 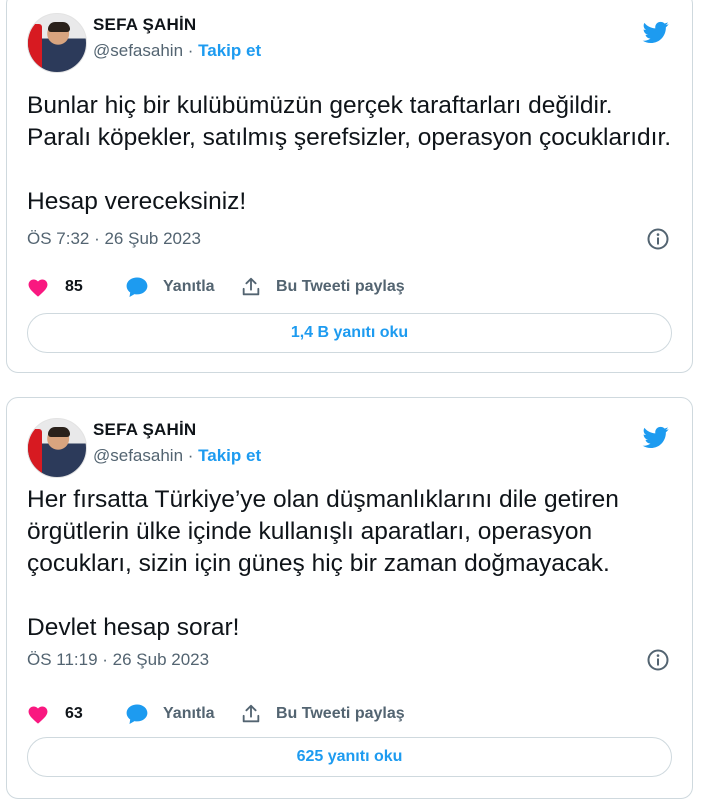 What do you see at coordinates (55, 287) in the screenshot?
I see `like-button: 85` at bounding box center [55, 287].